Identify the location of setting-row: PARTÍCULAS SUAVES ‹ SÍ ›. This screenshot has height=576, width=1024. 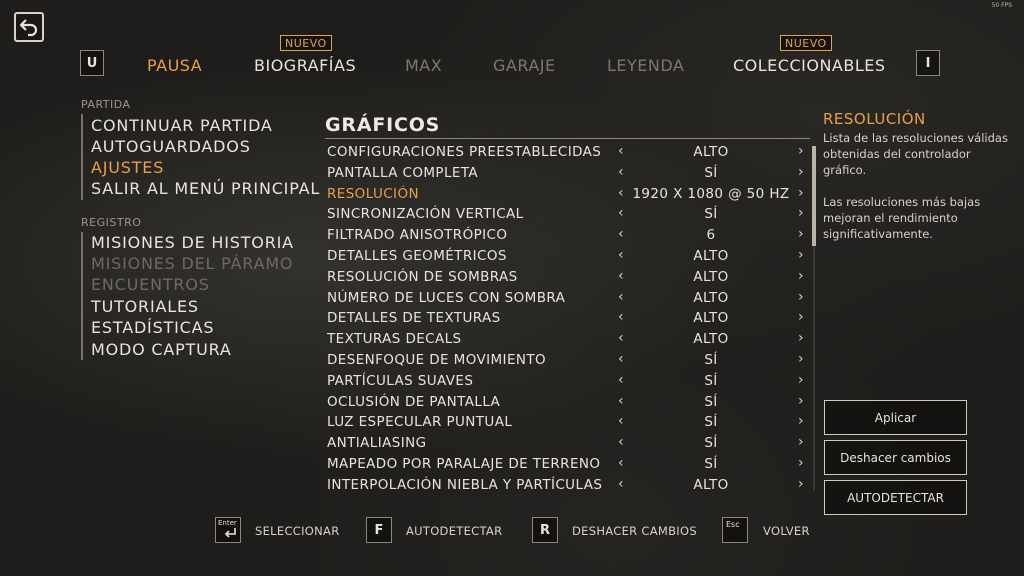
(568, 381).